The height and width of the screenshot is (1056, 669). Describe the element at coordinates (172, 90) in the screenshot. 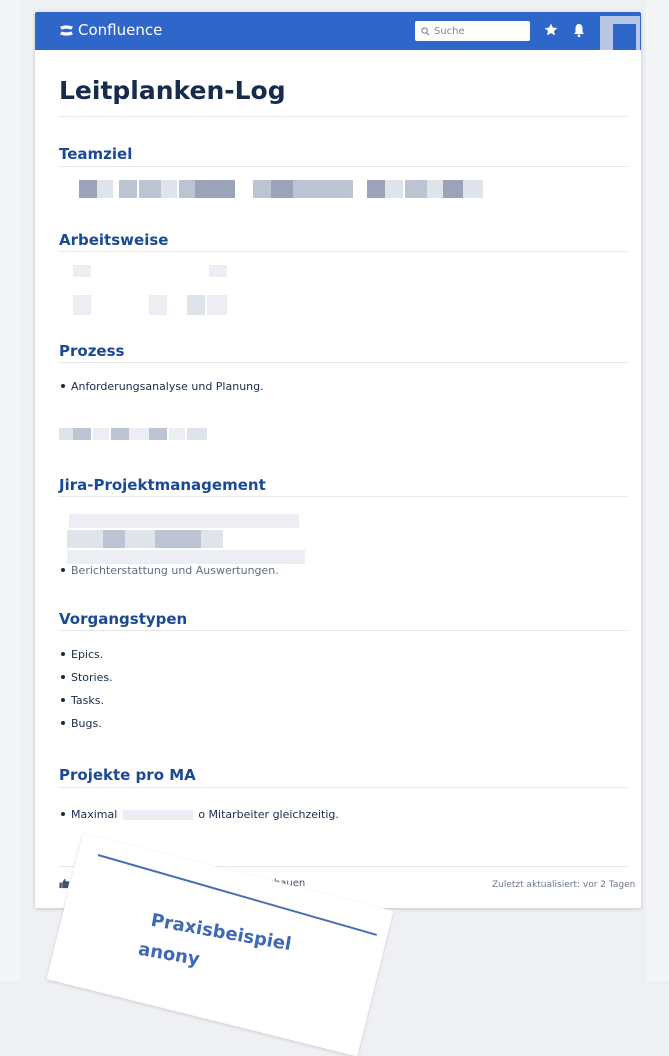

I see `page-title: Leitplanken-Log` at that location.